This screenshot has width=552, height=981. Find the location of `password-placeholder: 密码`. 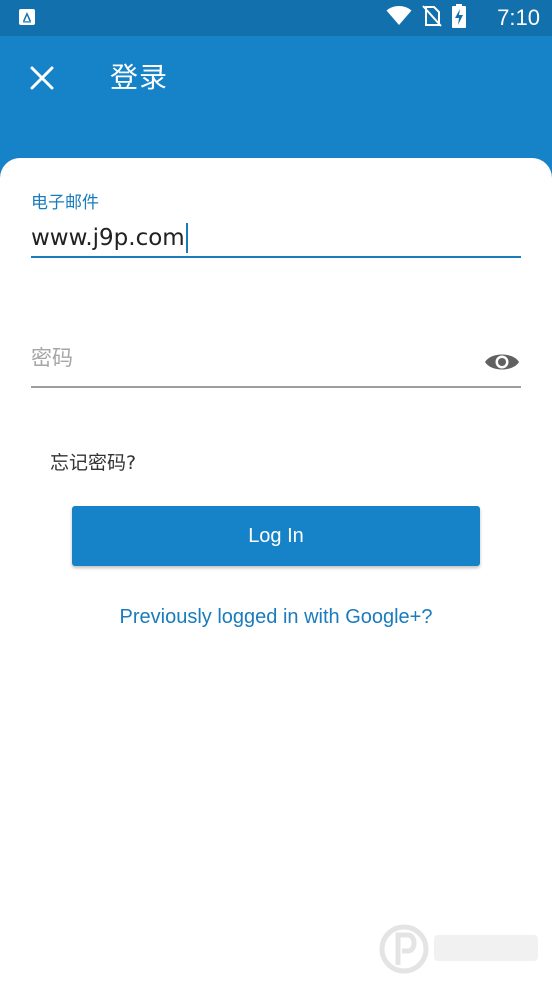

password-placeholder: 密码 is located at coordinates (52, 358).